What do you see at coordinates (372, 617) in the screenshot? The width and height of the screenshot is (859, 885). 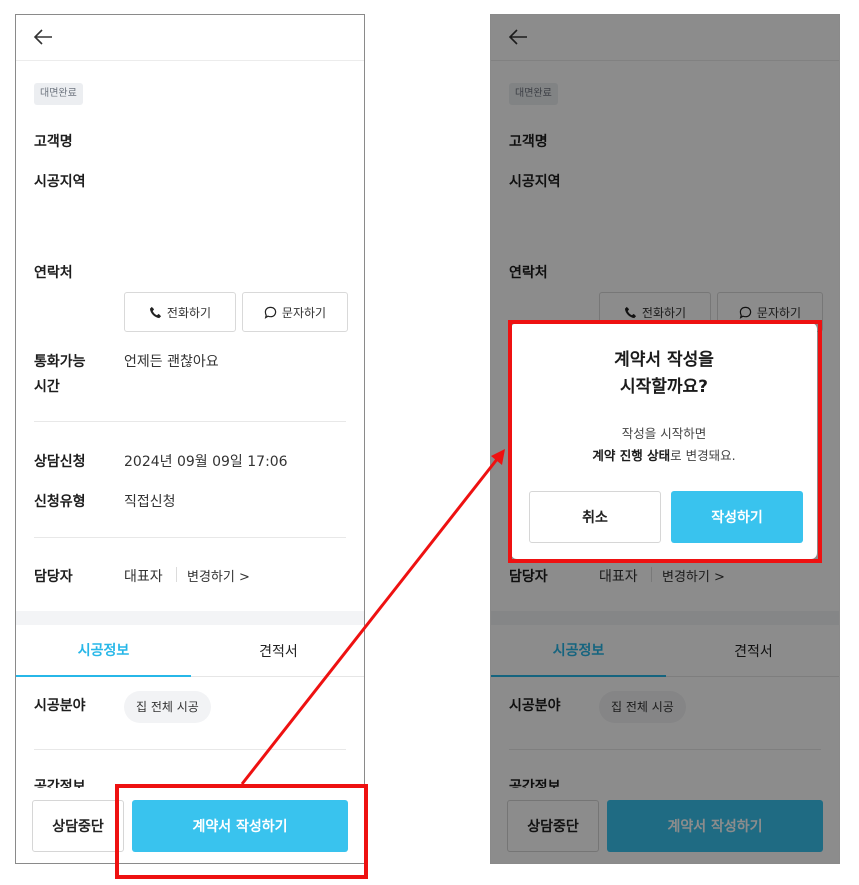 I see `annotation-arrow` at bounding box center [372, 617].